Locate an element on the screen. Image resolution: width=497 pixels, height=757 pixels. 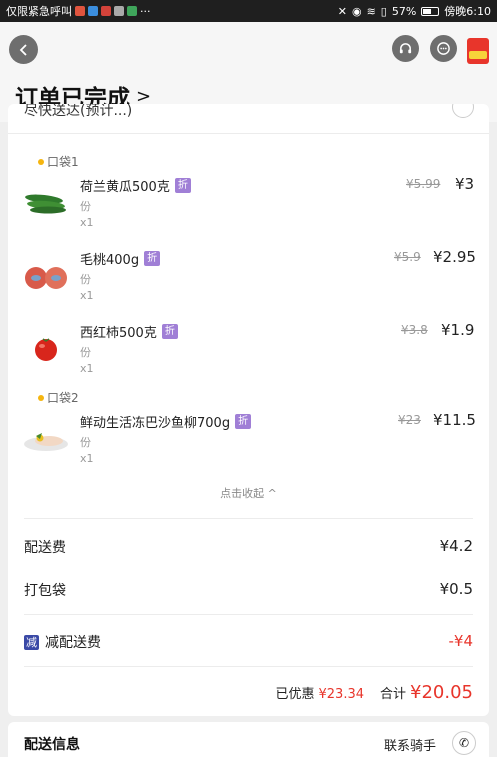
discount-row: 减 减配送费 -¥4 is located at coordinates (248, 643).